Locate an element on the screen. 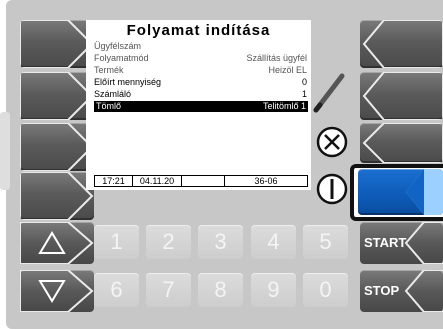 This screenshot has height=329, width=443. triangle-up-icon is located at coordinates (52, 242).